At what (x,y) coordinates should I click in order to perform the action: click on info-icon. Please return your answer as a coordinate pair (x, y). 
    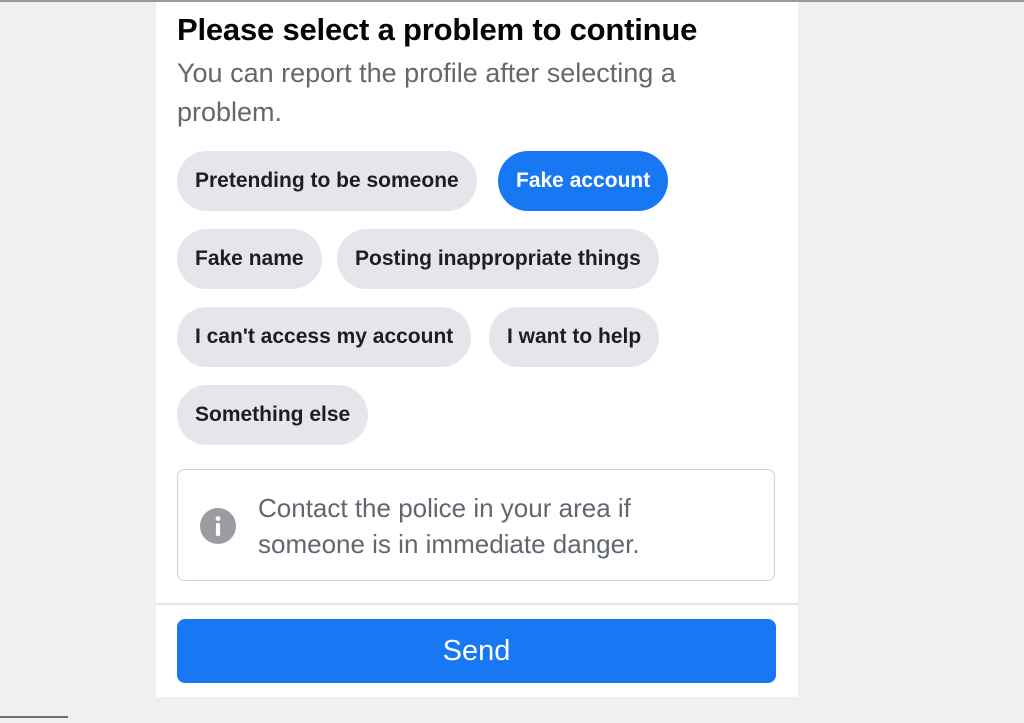
    Looking at the image, I should click on (218, 526).